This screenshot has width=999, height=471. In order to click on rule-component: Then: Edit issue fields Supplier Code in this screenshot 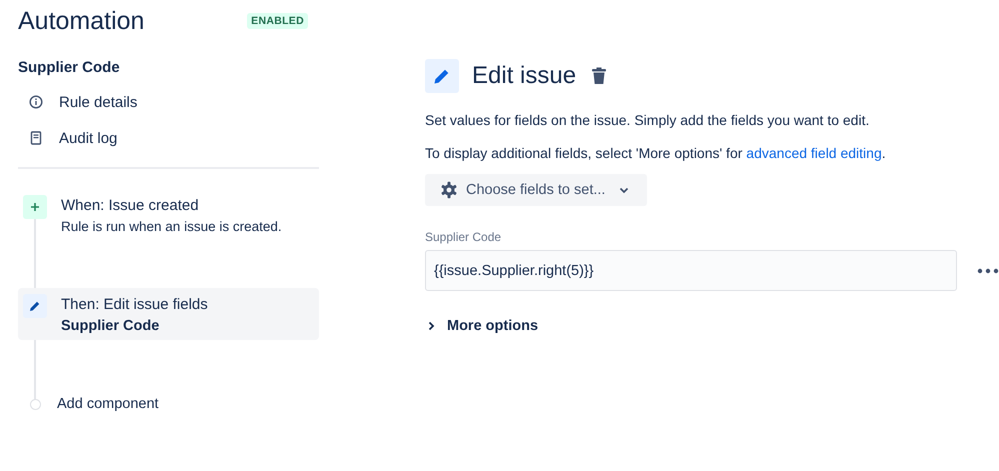, I will do `click(168, 314)`.